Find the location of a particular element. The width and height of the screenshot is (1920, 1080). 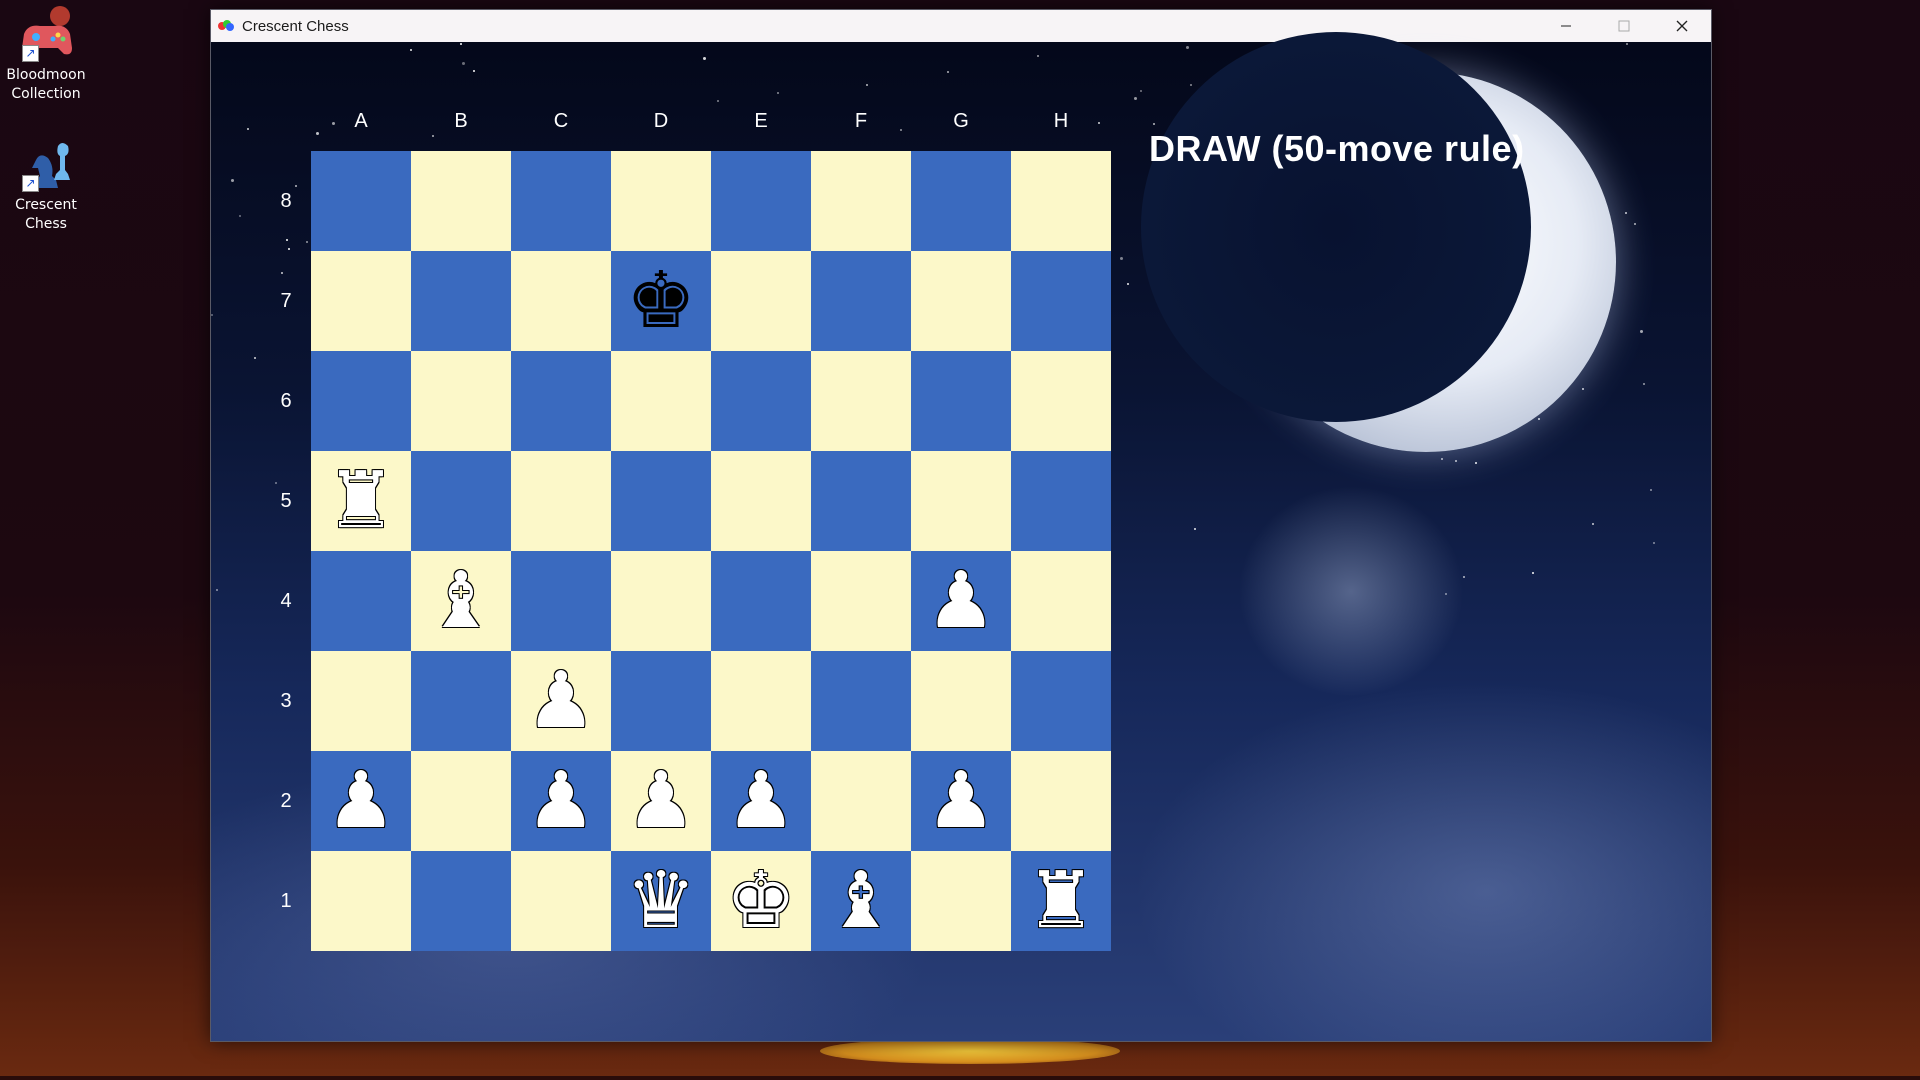

square-f4 is located at coordinates (861, 601).